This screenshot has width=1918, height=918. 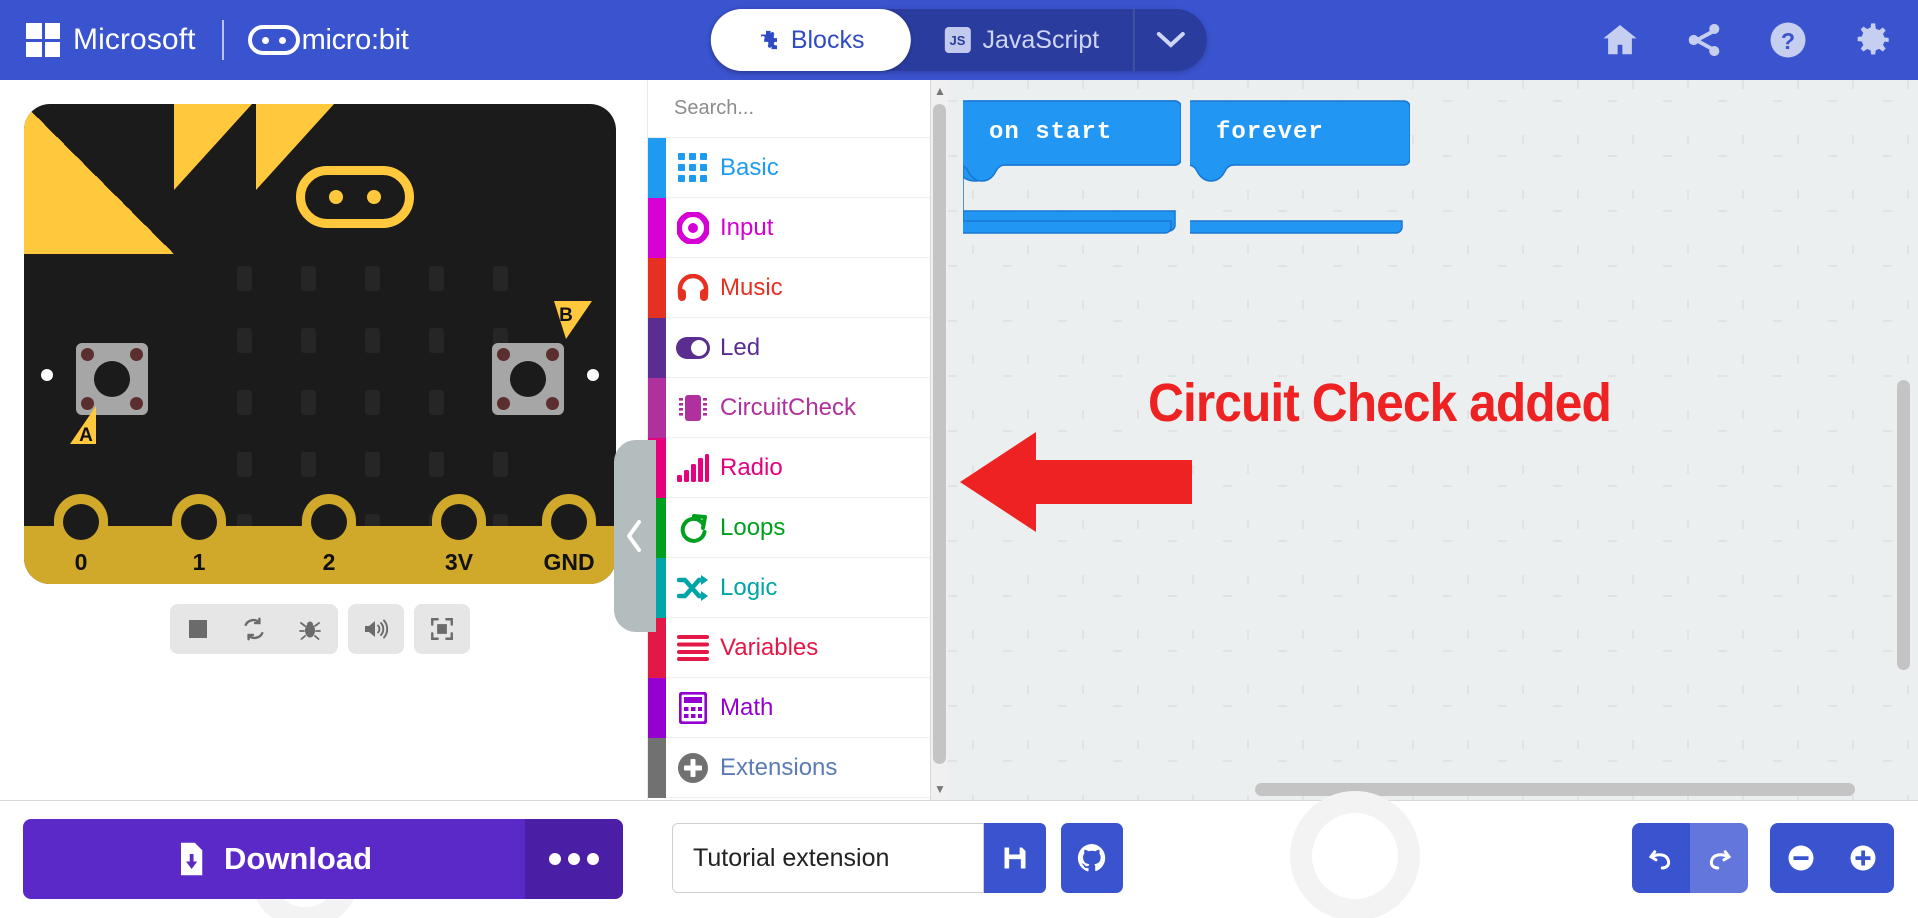 I want to click on download-label: Download, so click(x=298, y=858).